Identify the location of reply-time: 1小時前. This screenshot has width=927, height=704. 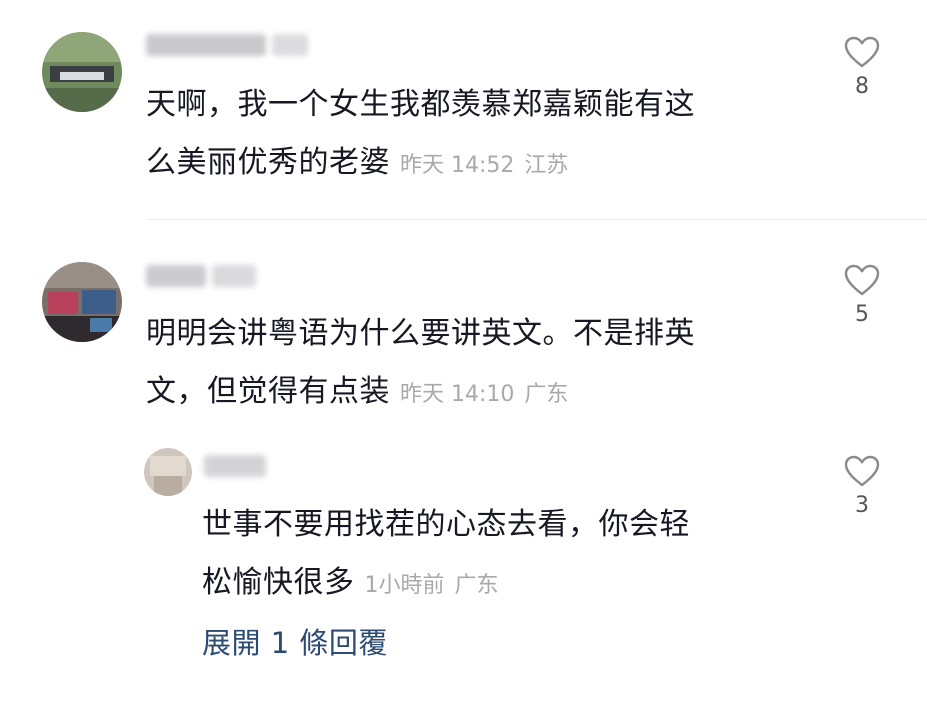
(404, 585).